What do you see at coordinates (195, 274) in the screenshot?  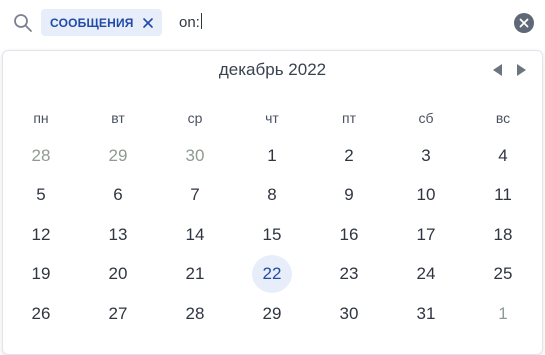 I see `day-cell: 21` at bounding box center [195, 274].